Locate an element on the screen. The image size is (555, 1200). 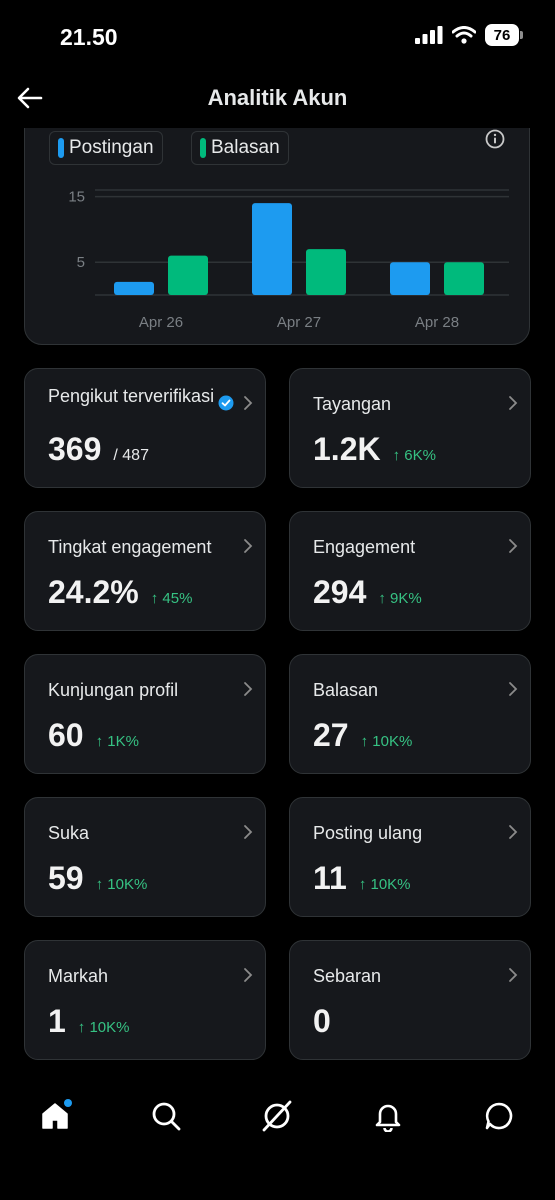
notification-dot is located at coordinates (68, 1103).